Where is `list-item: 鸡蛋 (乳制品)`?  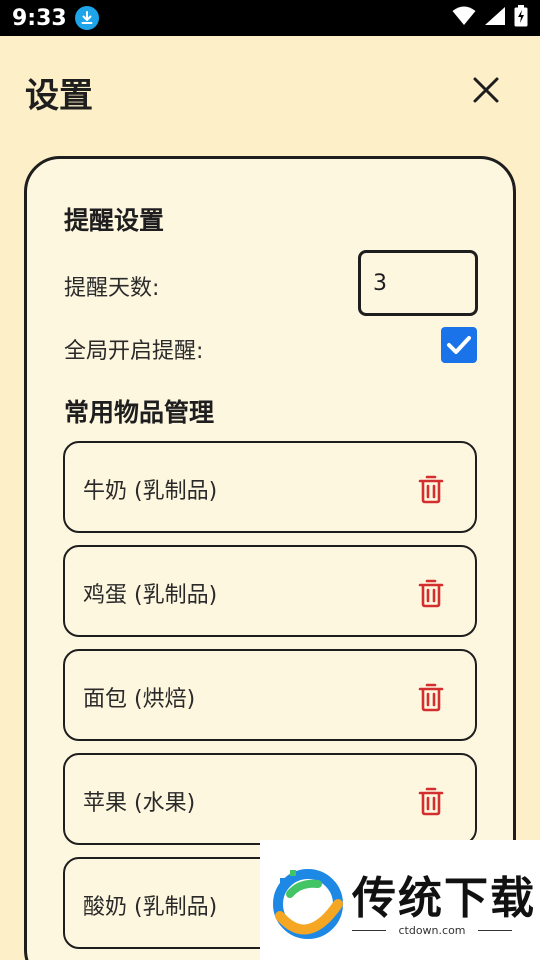
list-item: 鸡蛋 (乳制品) is located at coordinates (270, 591).